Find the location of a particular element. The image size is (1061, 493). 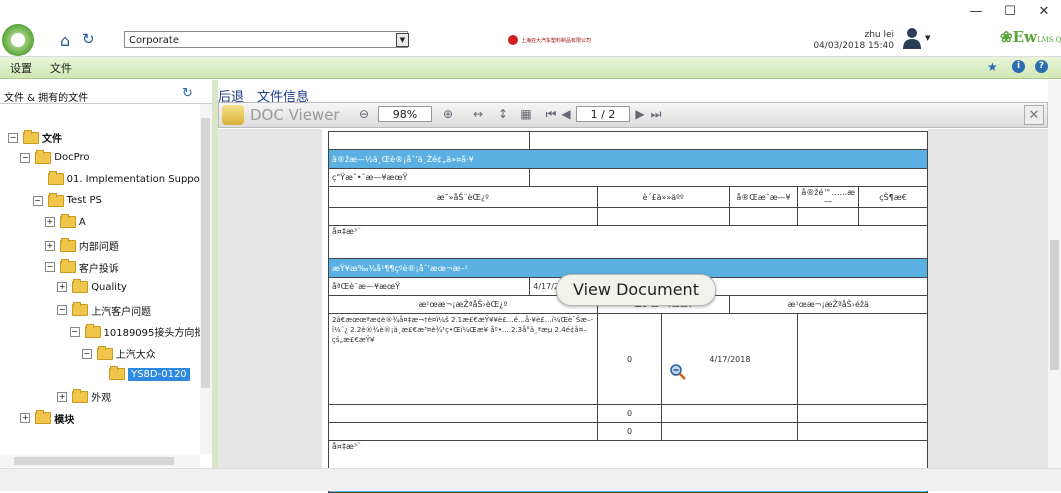

company-name: 上海亚大汽车塑料制品有限公司 is located at coordinates (556, 40).